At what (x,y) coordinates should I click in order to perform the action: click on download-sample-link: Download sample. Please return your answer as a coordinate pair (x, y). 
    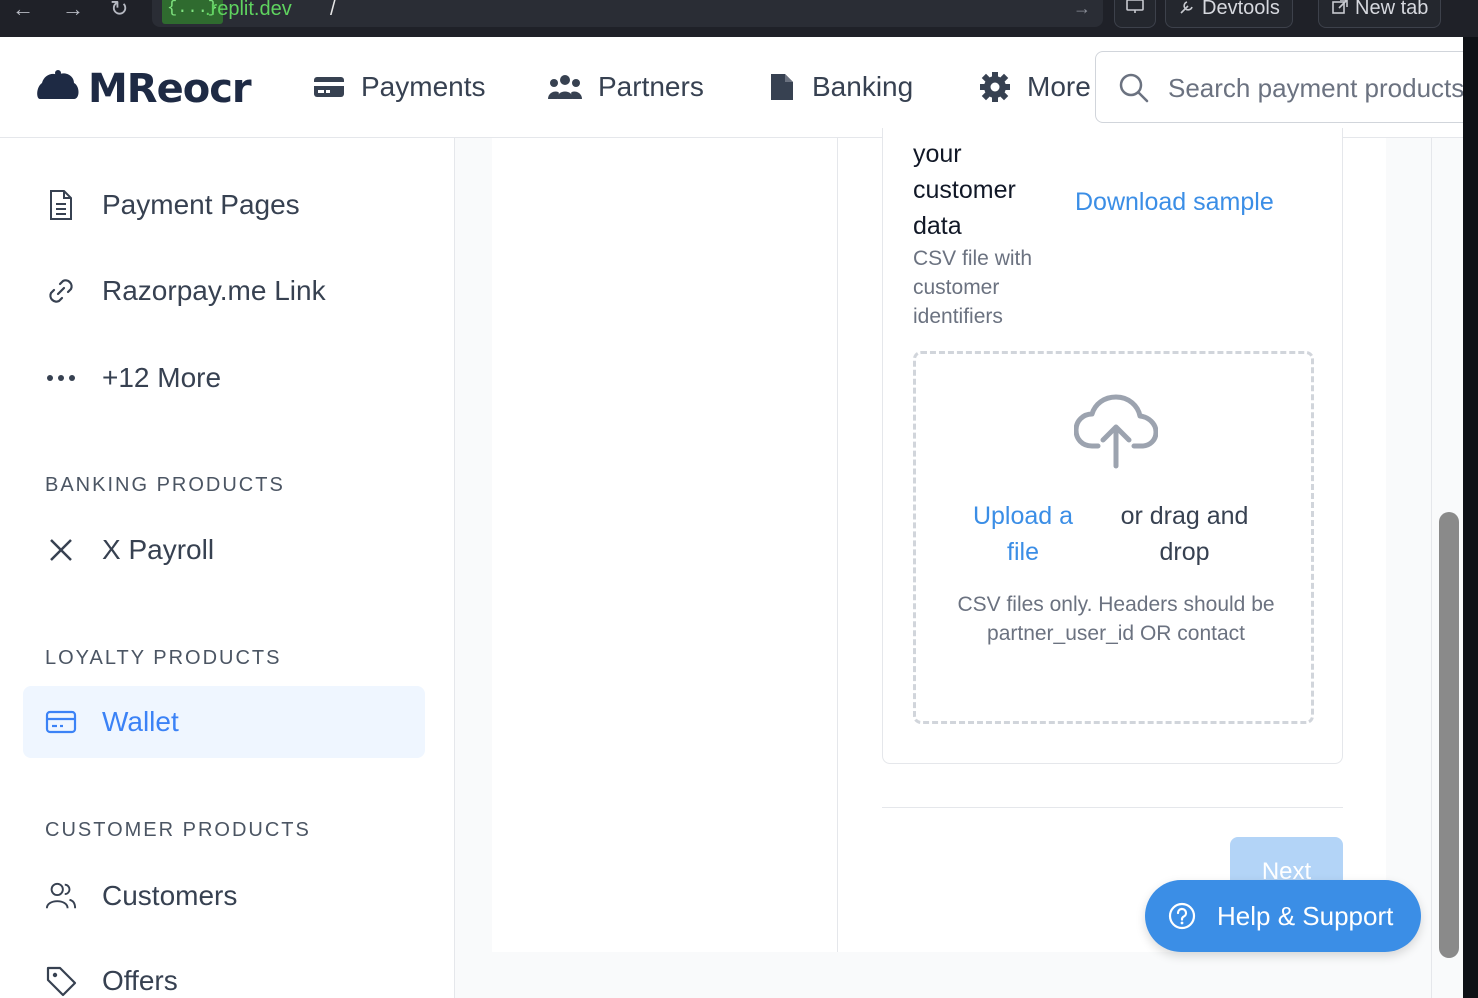
    Looking at the image, I should click on (1174, 202).